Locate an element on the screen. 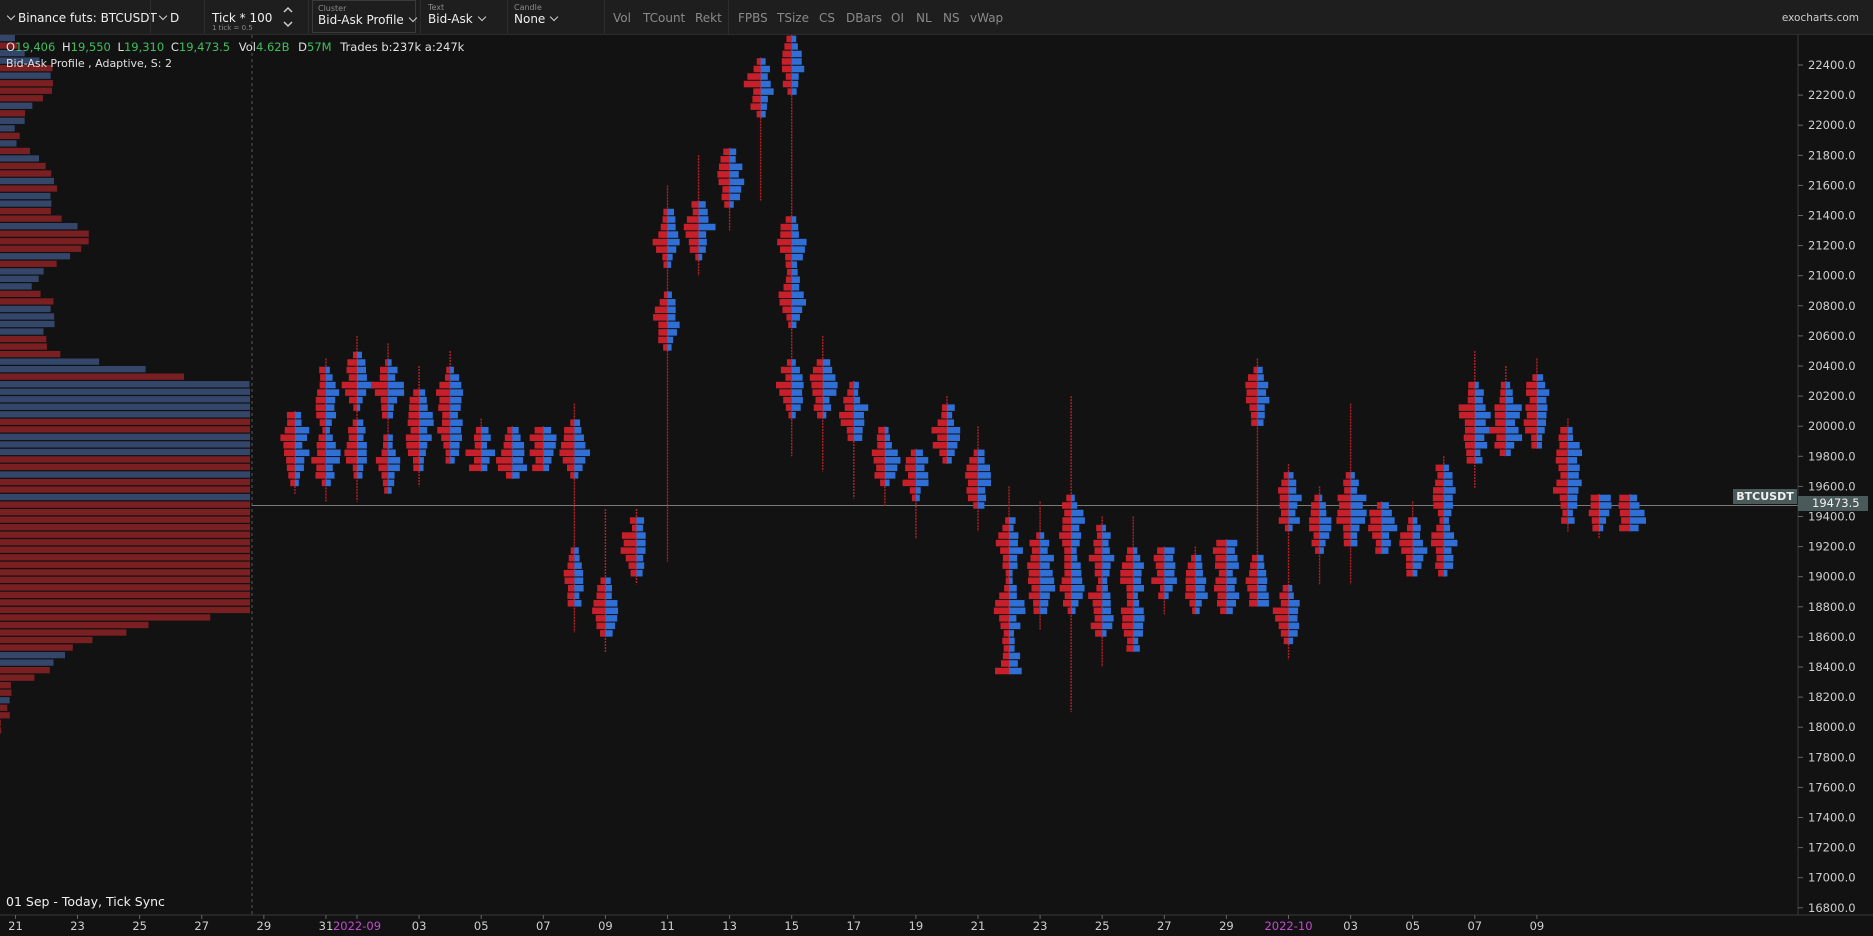 This screenshot has height=936, width=1873. text-selector: Text Bid-Ask is located at coordinates (465, 17).